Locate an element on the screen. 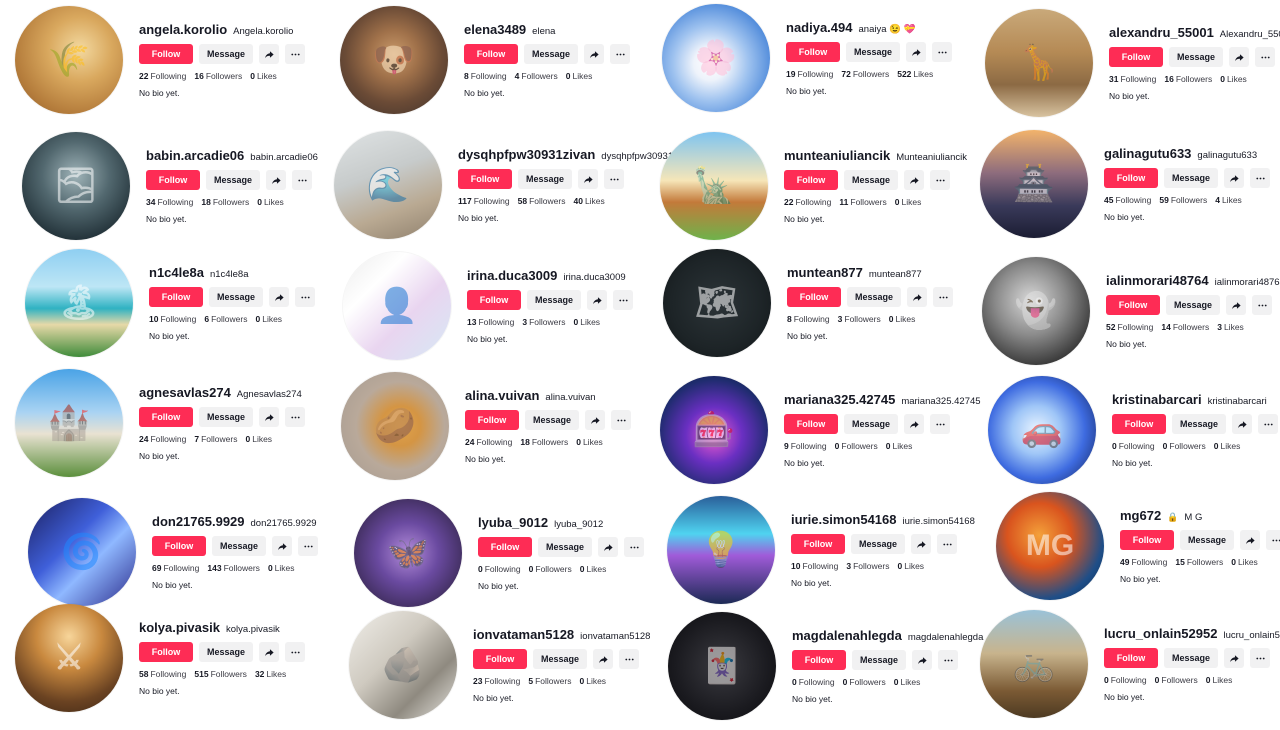  followers-count: 11Followers is located at coordinates (862, 202).